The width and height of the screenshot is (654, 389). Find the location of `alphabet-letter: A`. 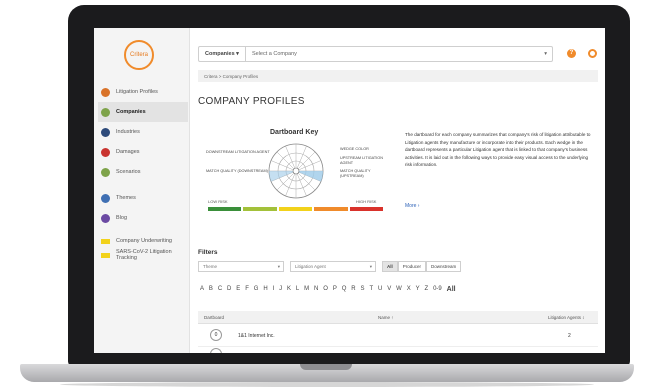

alphabet-letter: A is located at coordinates (202, 289).